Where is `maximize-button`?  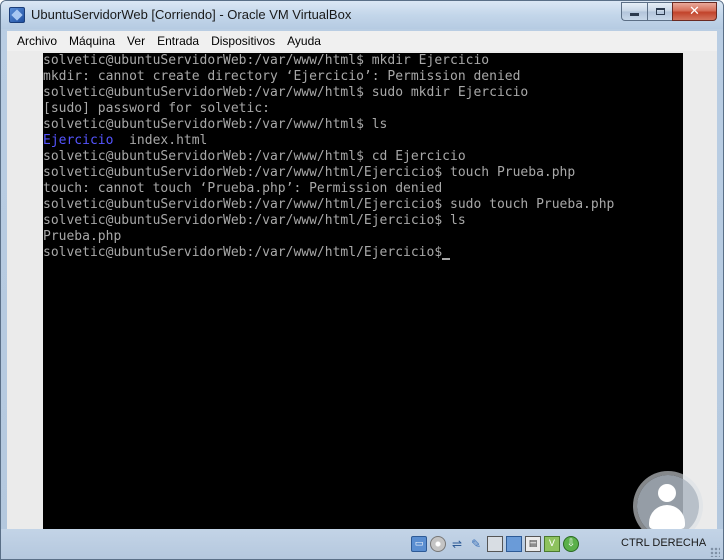
maximize-button is located at coordinates (659, 11).